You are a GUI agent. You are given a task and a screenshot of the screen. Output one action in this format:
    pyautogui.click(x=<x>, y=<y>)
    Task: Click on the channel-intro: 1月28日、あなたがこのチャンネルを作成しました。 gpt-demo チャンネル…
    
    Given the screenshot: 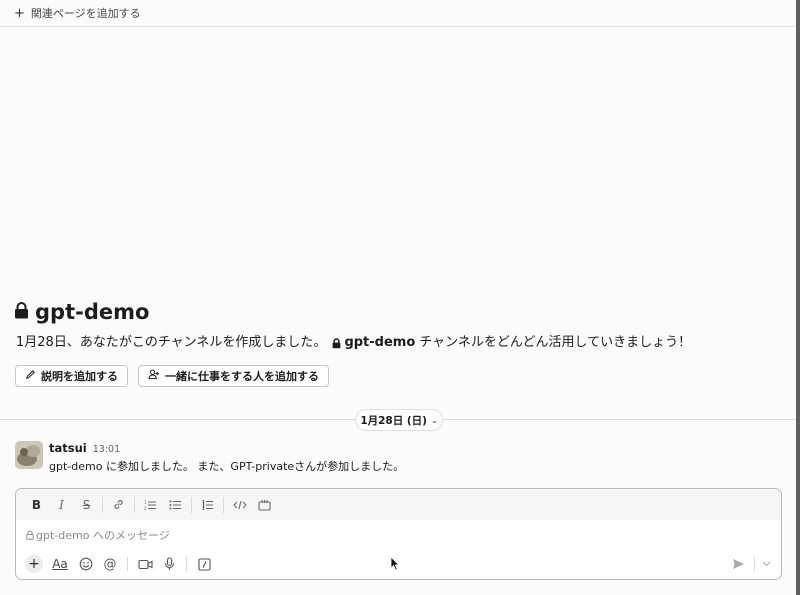 What is the action you would take?
    pyautogui.click(x=401, y=343)
    